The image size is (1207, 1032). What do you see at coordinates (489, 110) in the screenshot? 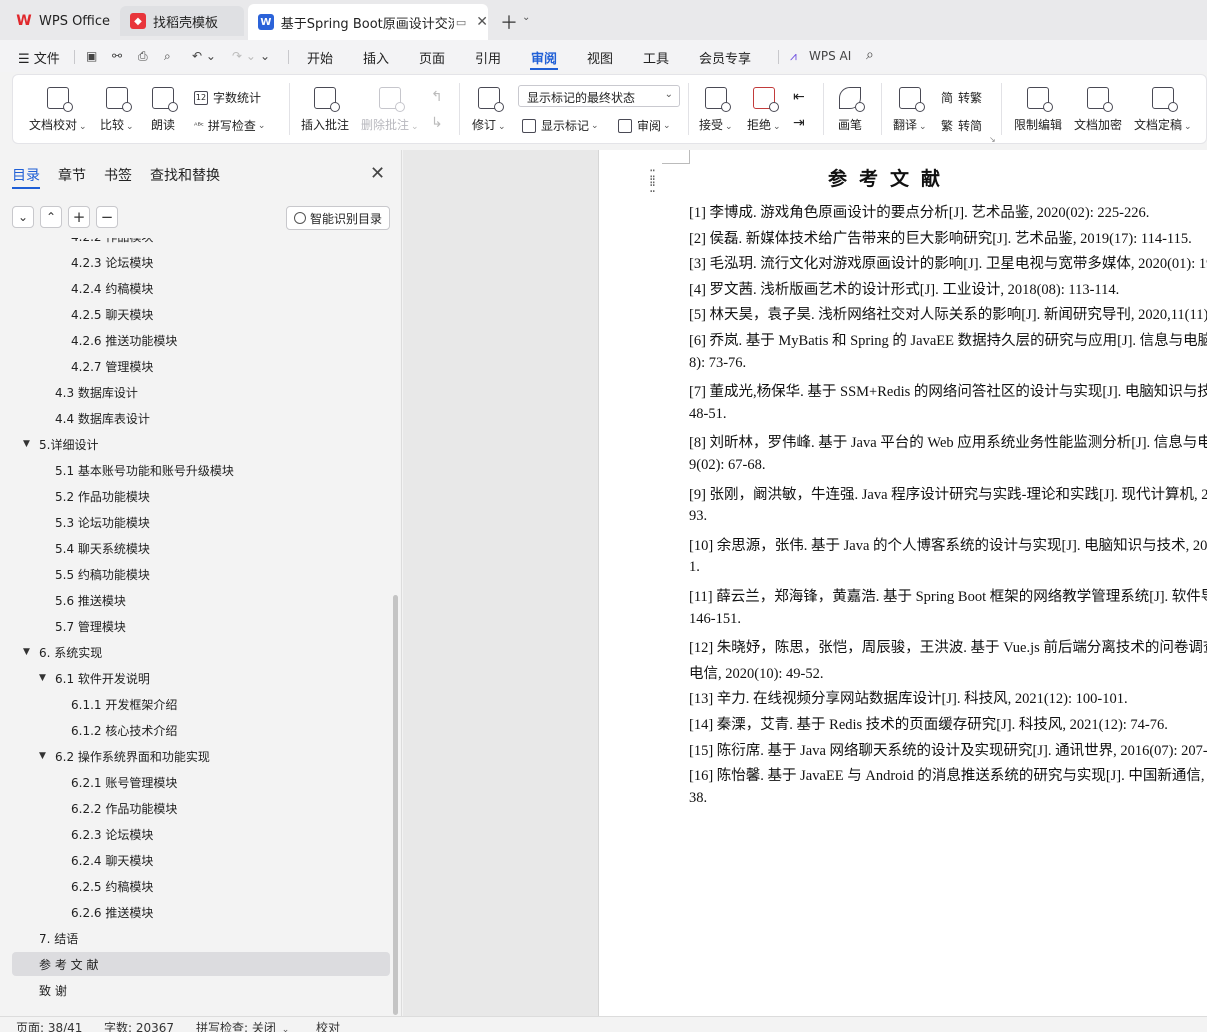
I see `track-changes-button: 修订 ⌄` at bounding box center [489, 110].